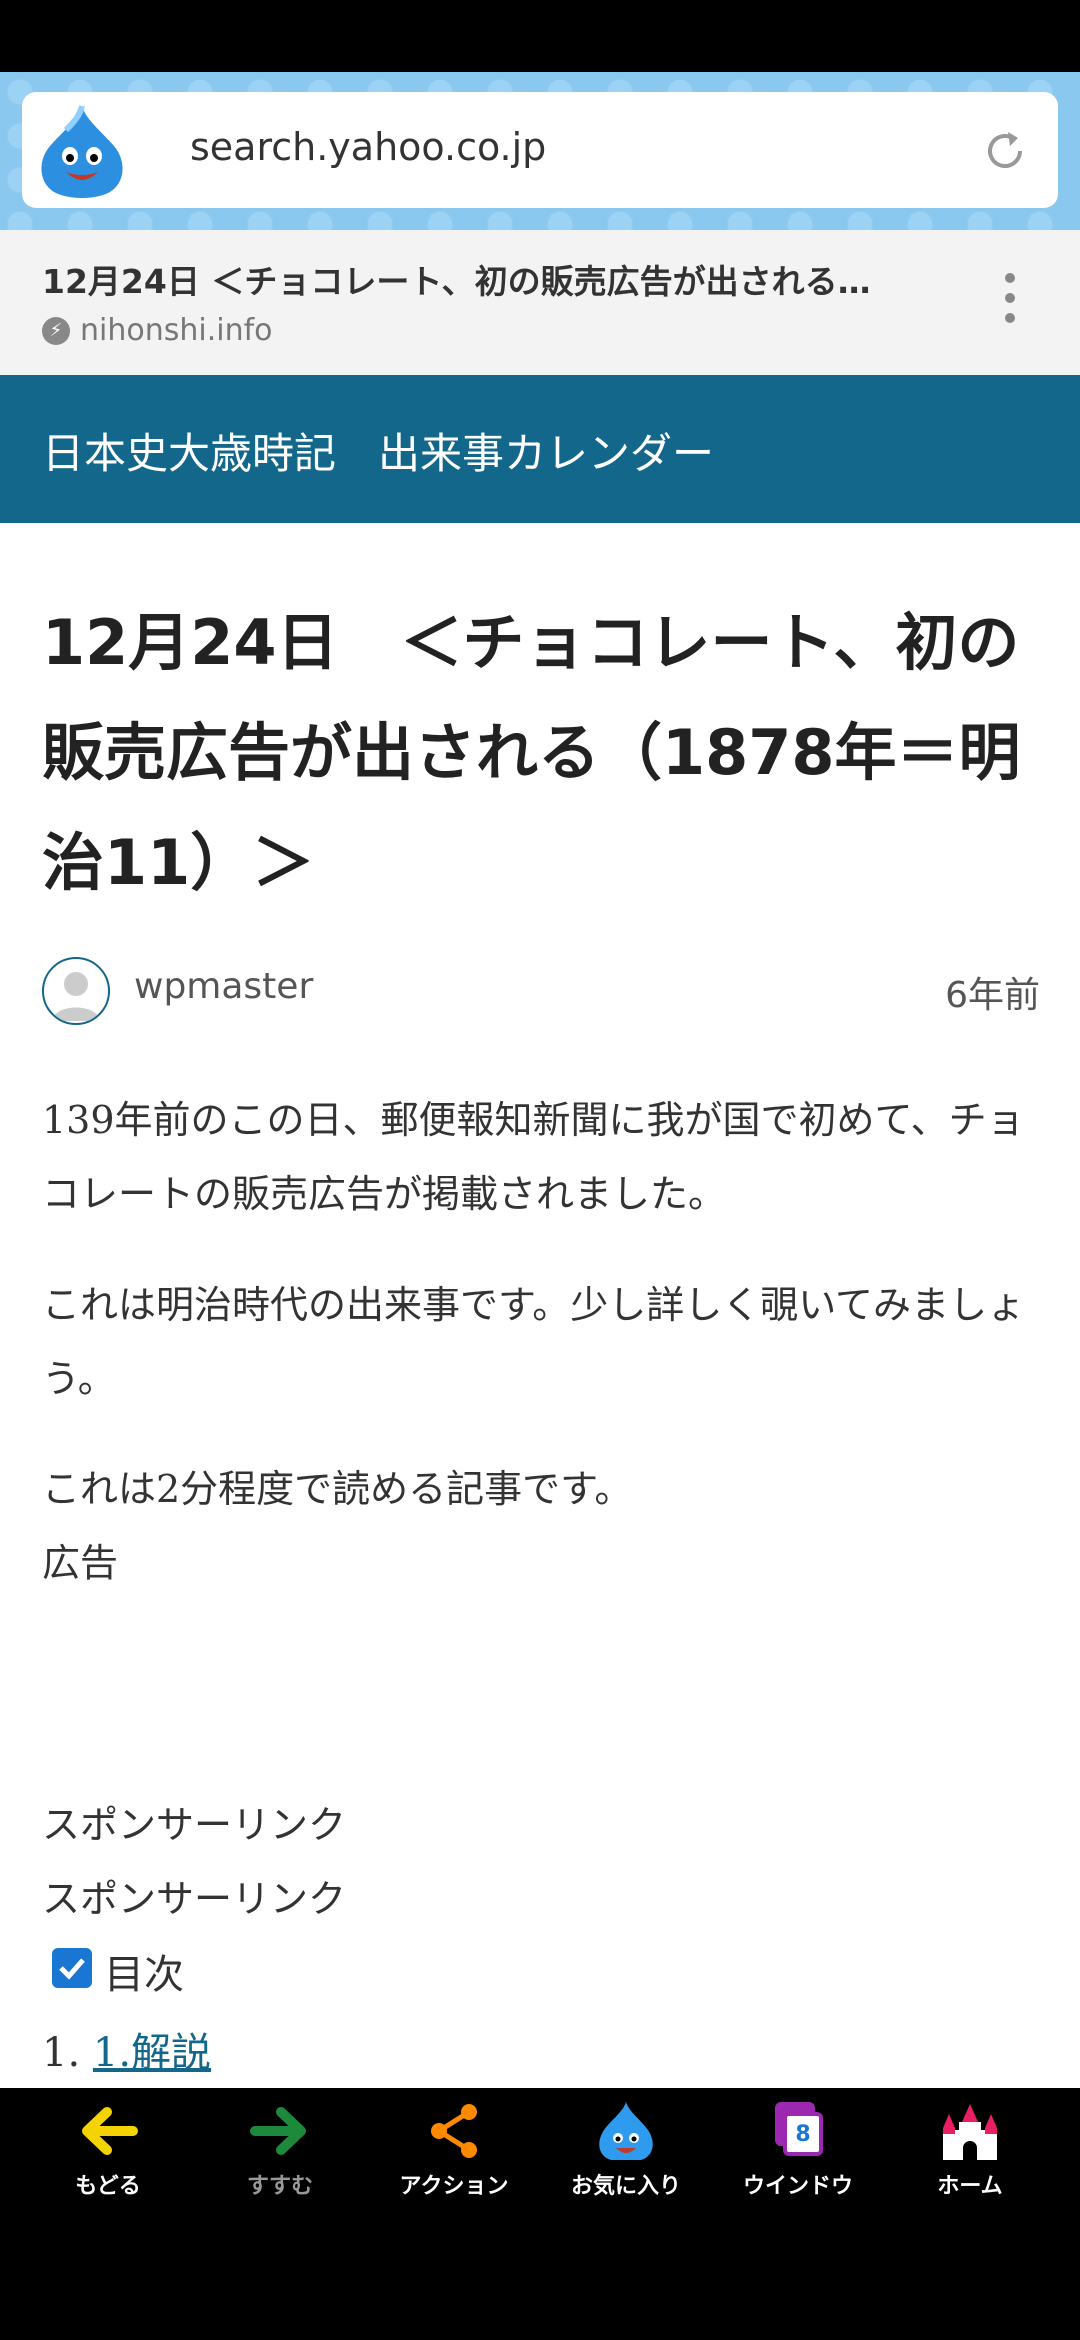  Describe the element at coordinates (454, 2186) in the screenshot. I see `action-label: アクション` at that location.